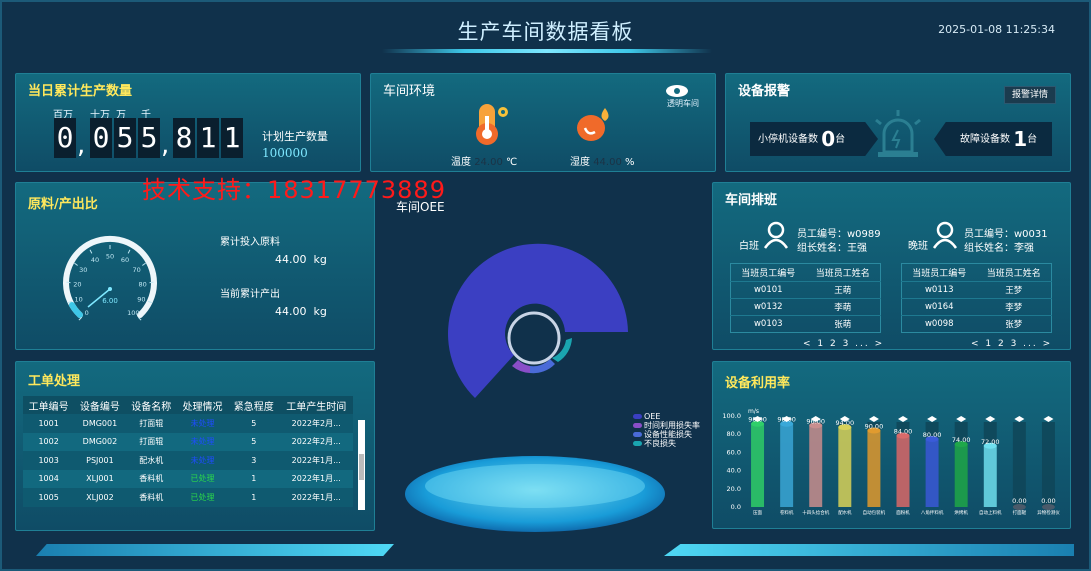  I want to click on bar-value-label: 90.00, so click(874, 427).